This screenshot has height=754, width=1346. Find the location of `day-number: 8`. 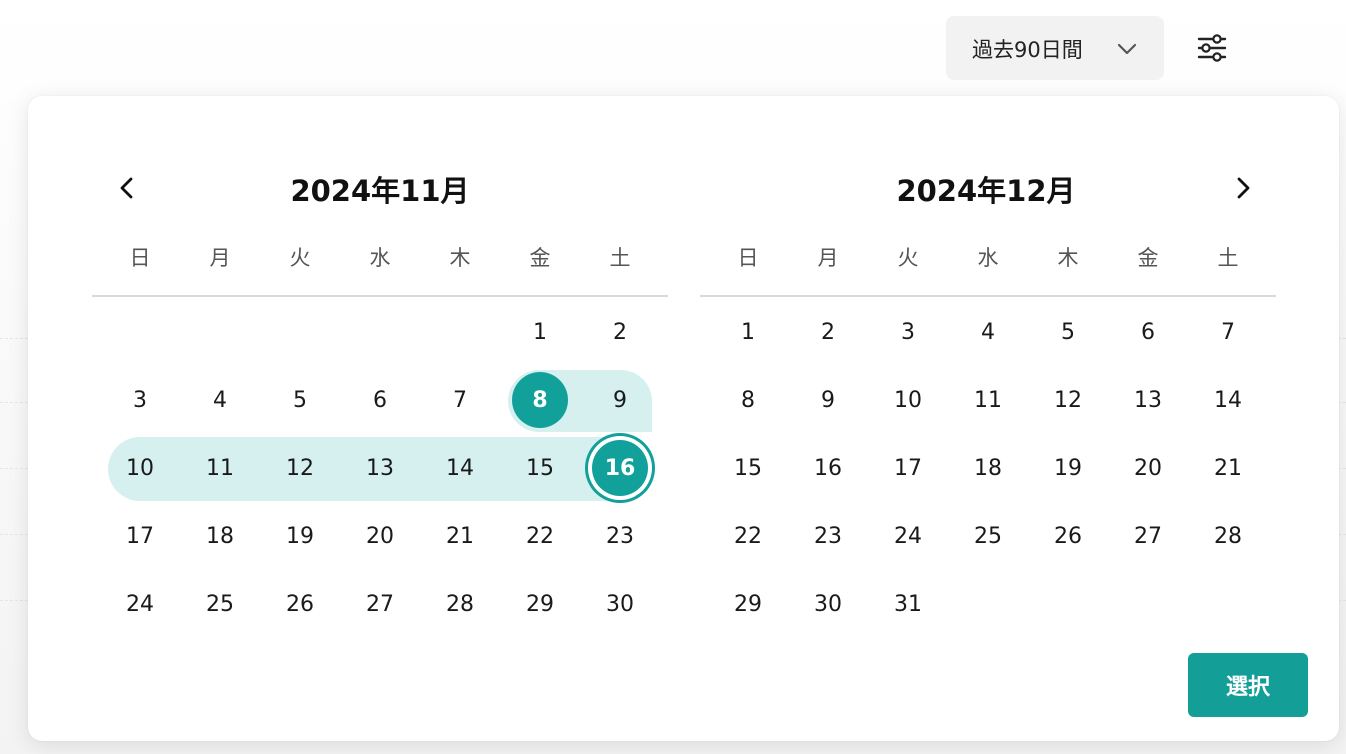

day-number: 8 is located at coordinates (540, 400).